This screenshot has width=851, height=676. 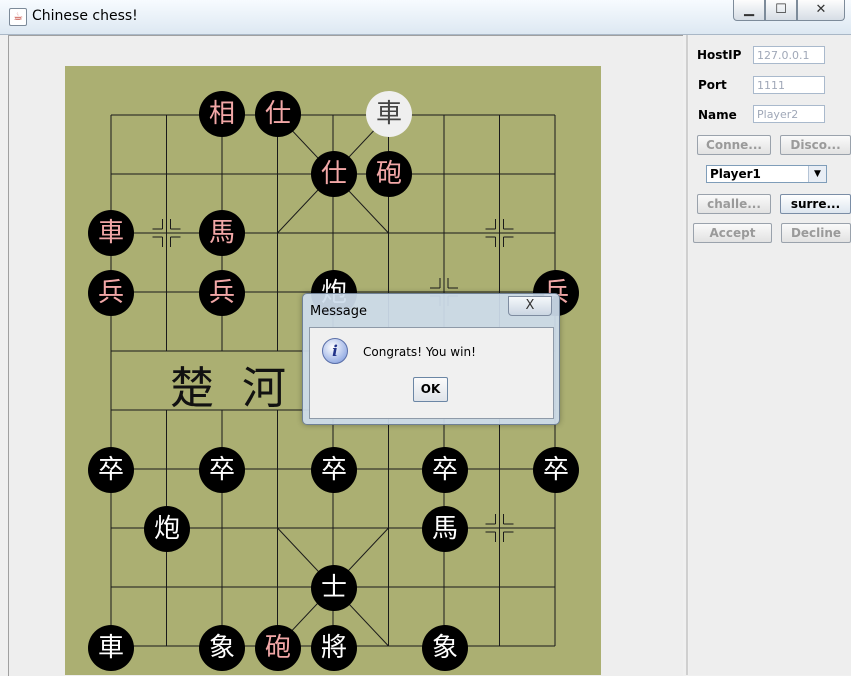 I want to click on window-title: Chinese chess!, so click(x=85, y=16).